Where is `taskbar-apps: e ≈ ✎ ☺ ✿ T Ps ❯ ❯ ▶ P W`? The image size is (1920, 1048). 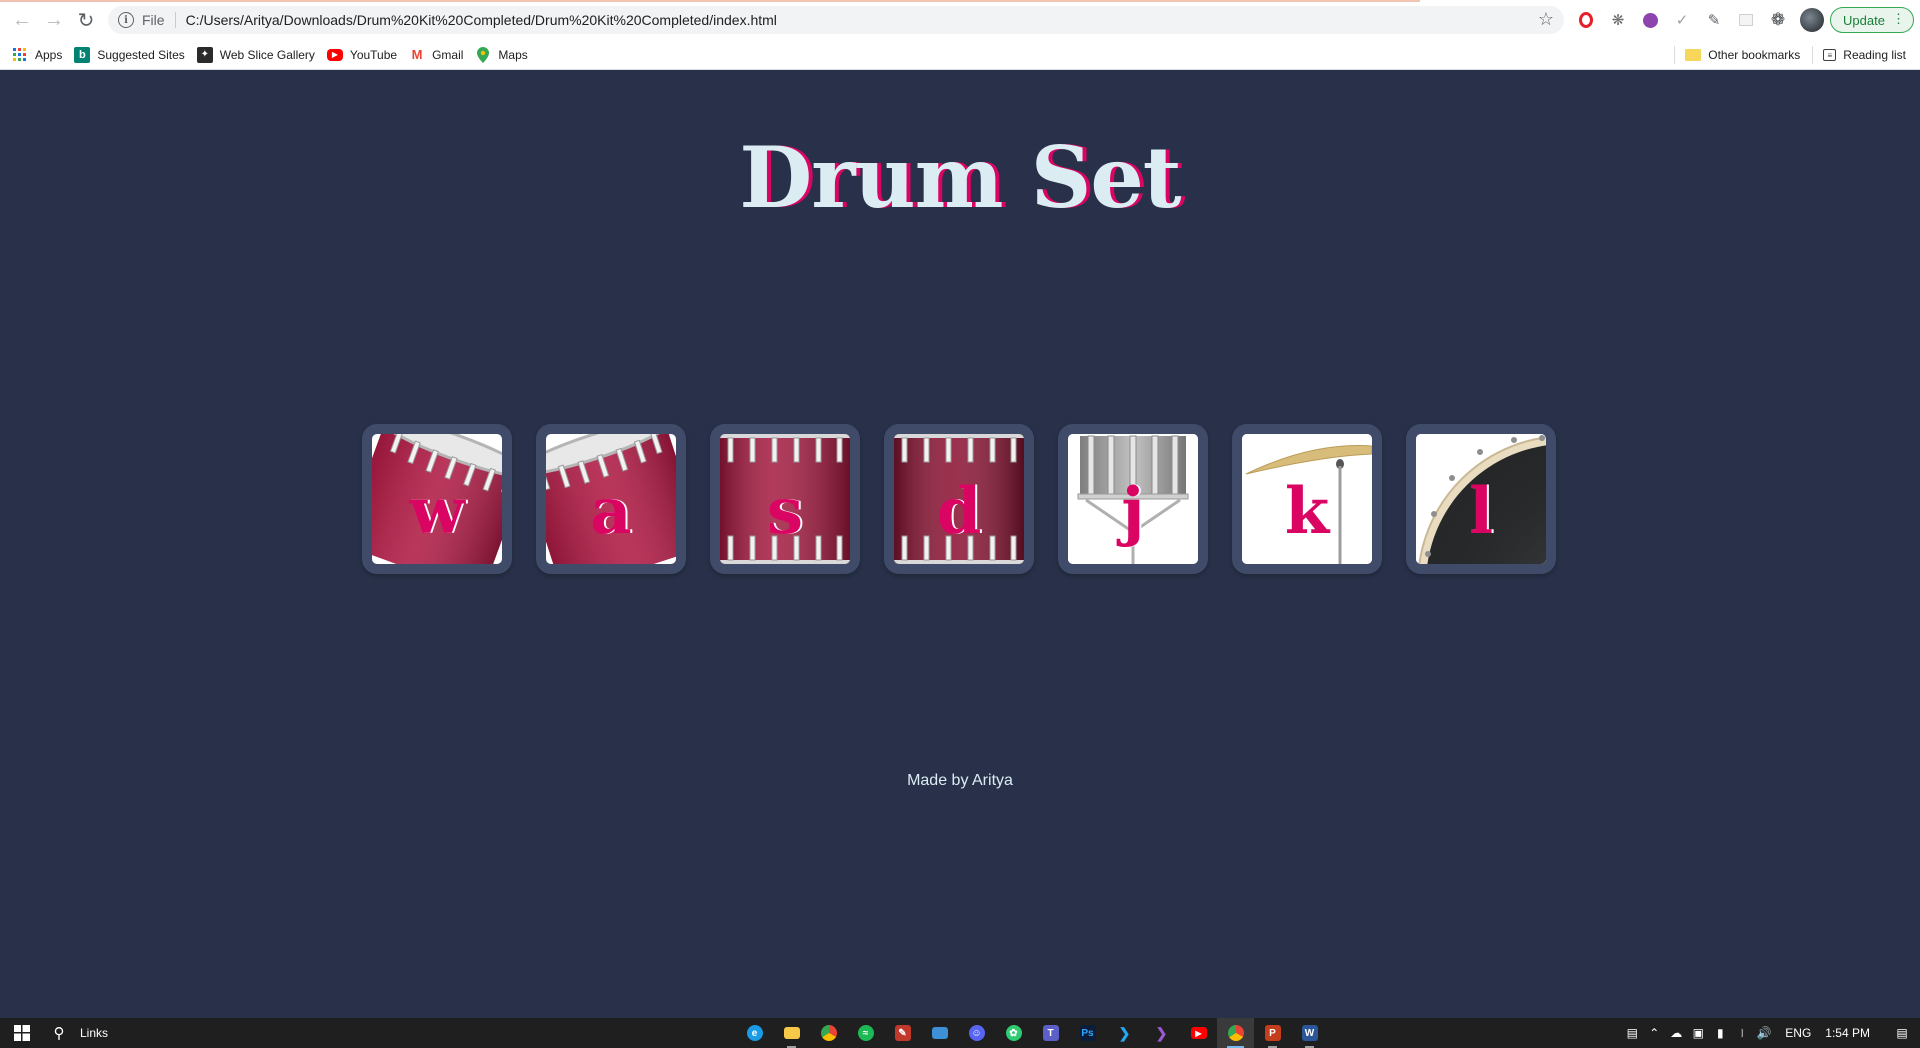 taskbar-apps: e ≈ ✎ ☺ ✿ T Ps ❯ ❯ ▶ P W is located at coordinates (1032, 1033).